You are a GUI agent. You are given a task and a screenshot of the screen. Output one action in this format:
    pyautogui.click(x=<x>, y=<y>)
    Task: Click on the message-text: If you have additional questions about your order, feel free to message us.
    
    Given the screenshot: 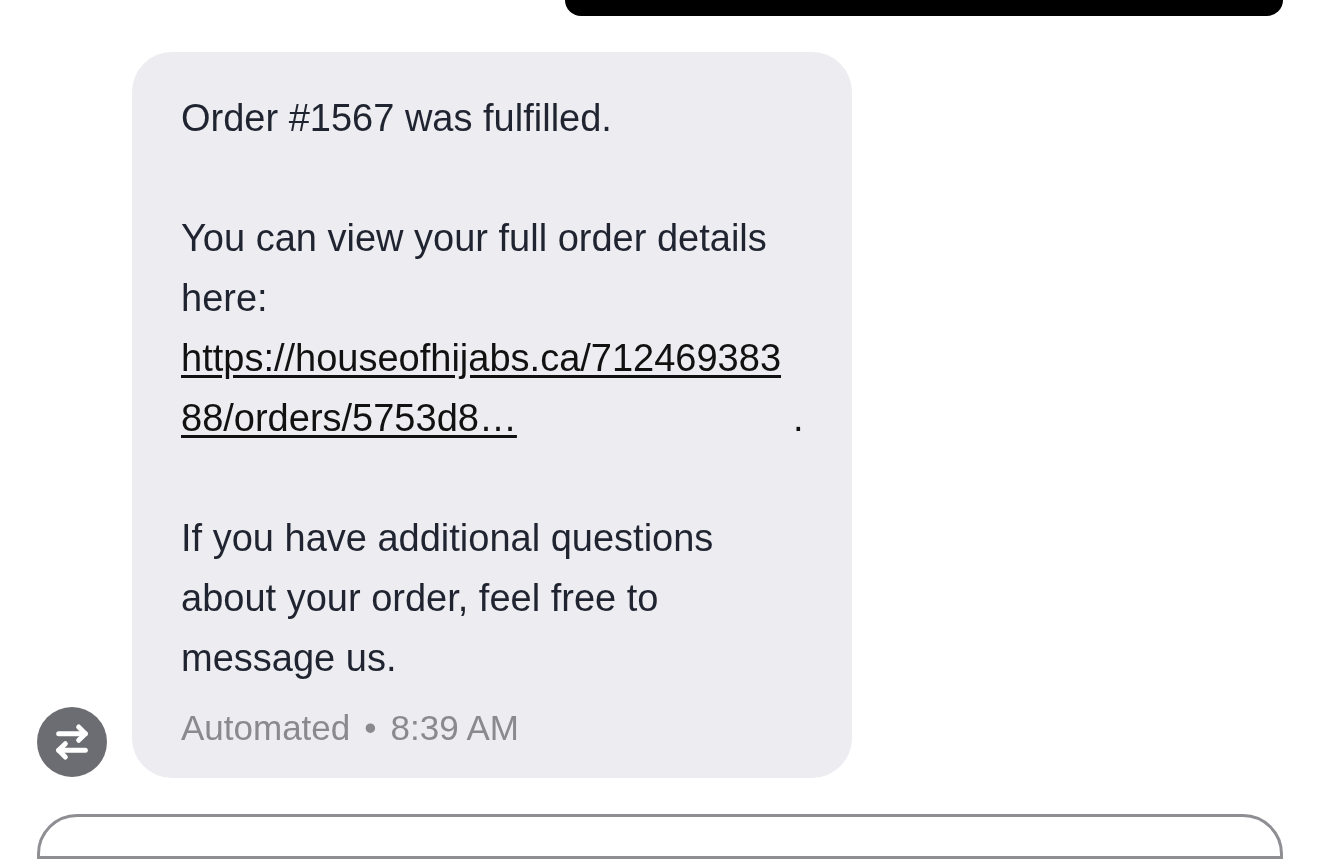 What is the action you would take?
    pyautogui.click(x=448, y=599)
    